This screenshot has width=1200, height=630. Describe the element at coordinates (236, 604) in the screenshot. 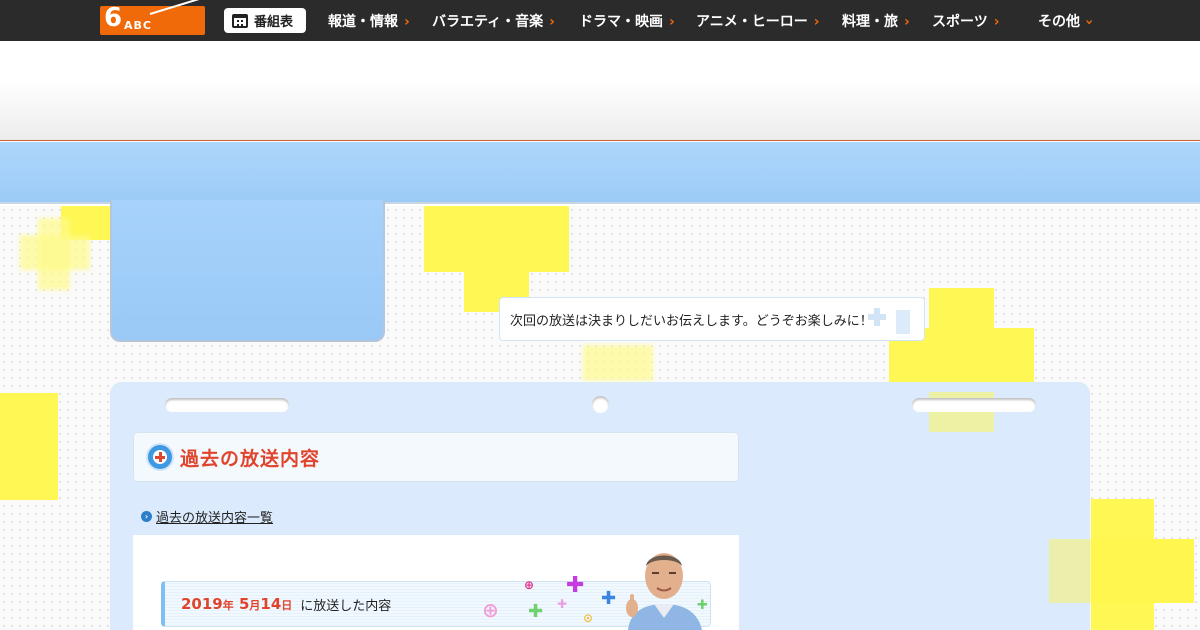

I see `broadcast-date: 2019年 5月14日` at that location.